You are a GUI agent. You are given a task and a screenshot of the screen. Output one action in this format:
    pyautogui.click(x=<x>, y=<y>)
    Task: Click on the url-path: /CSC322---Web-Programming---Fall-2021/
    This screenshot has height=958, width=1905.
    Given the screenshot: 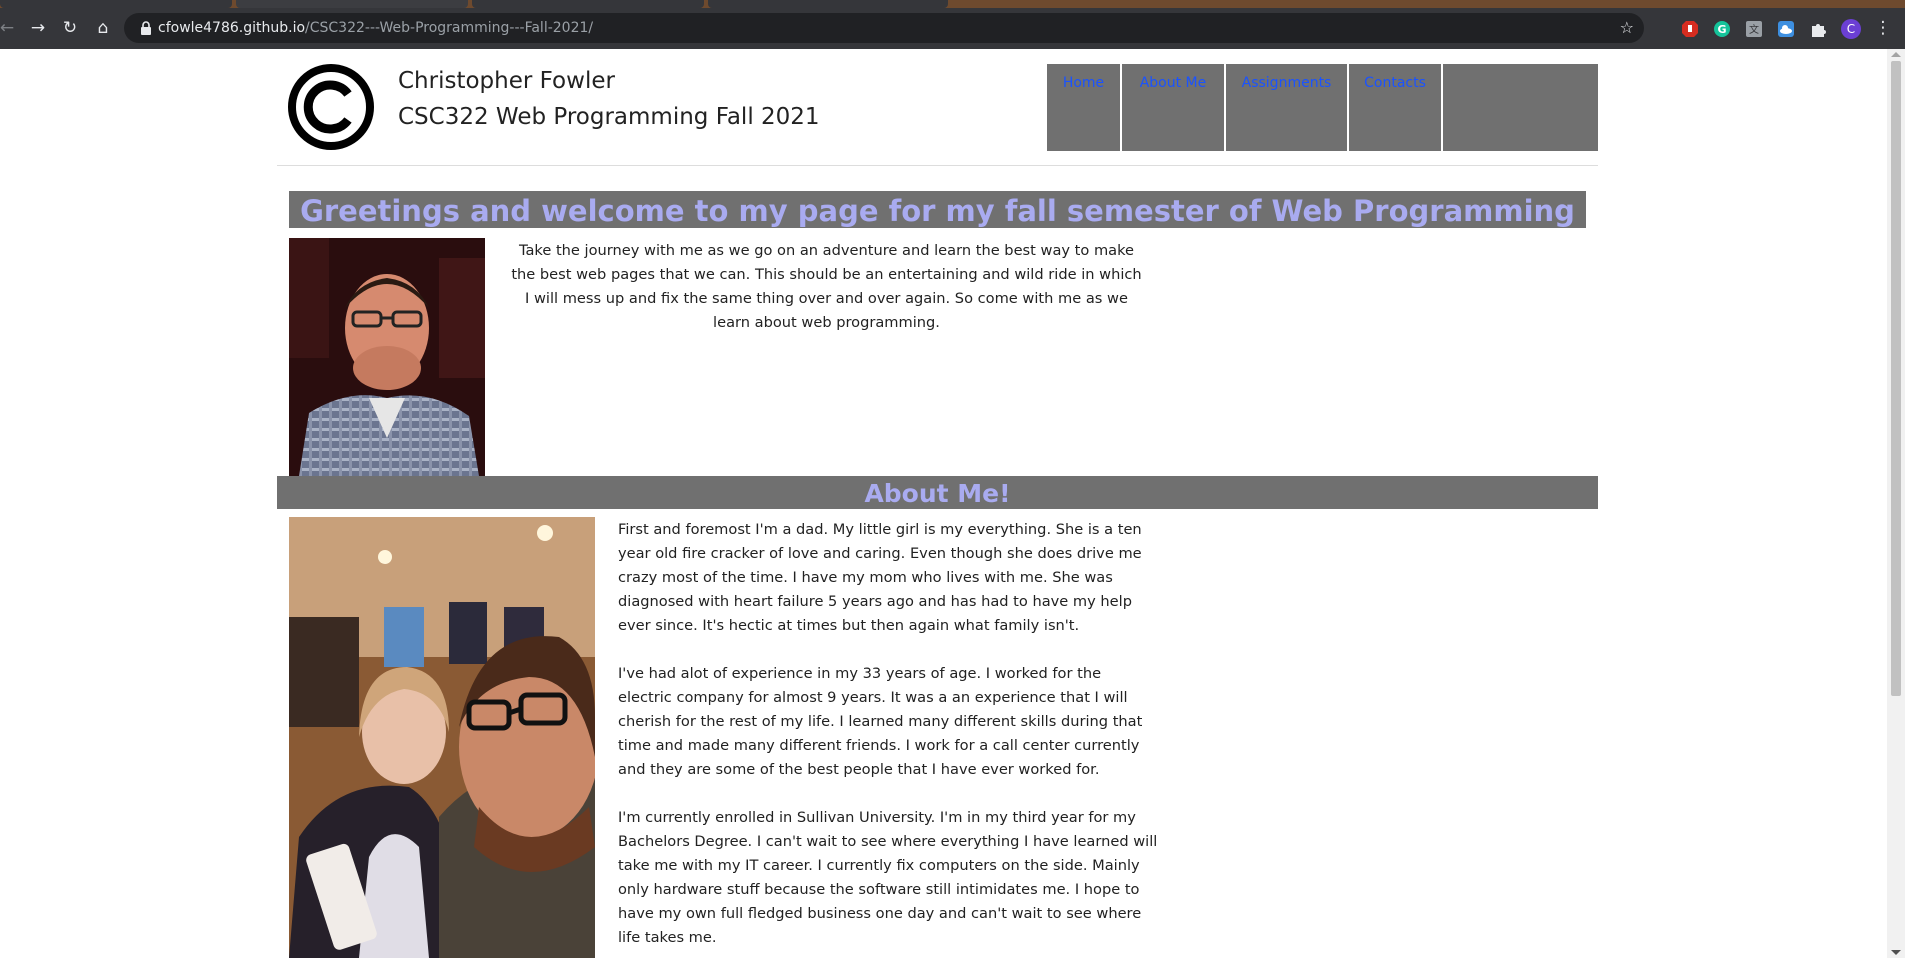 What is the action you would take?
    pyautogui.click(x=449, y=28)
    